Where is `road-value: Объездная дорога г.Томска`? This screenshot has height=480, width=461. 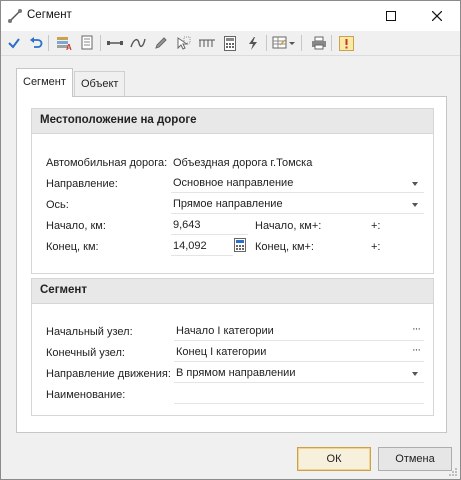
road-value: Объездная дорога г.Томска is located at coordinates (243, 163).